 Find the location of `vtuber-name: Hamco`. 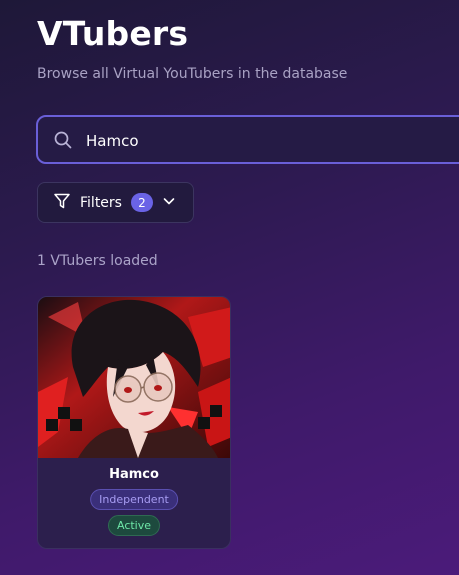

vtuber-name: Hamco is located at coordinates (134, 474).